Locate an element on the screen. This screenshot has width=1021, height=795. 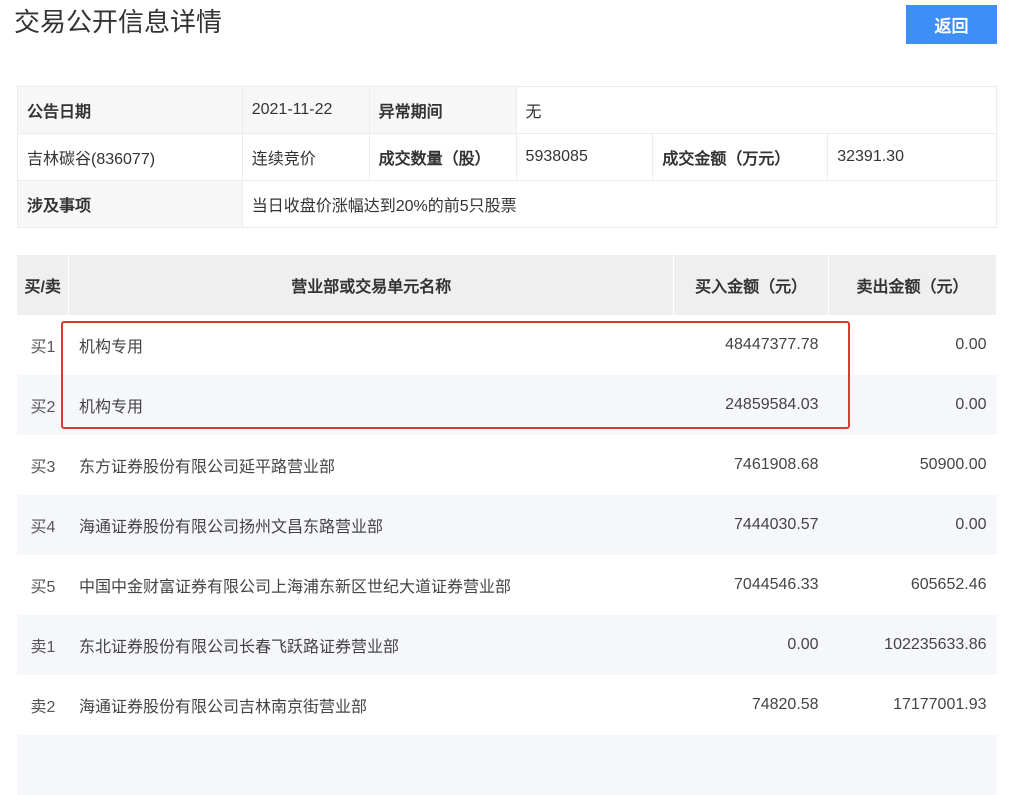
row-buy-amount: 7461908.68 is located at coordinates (776, 464).